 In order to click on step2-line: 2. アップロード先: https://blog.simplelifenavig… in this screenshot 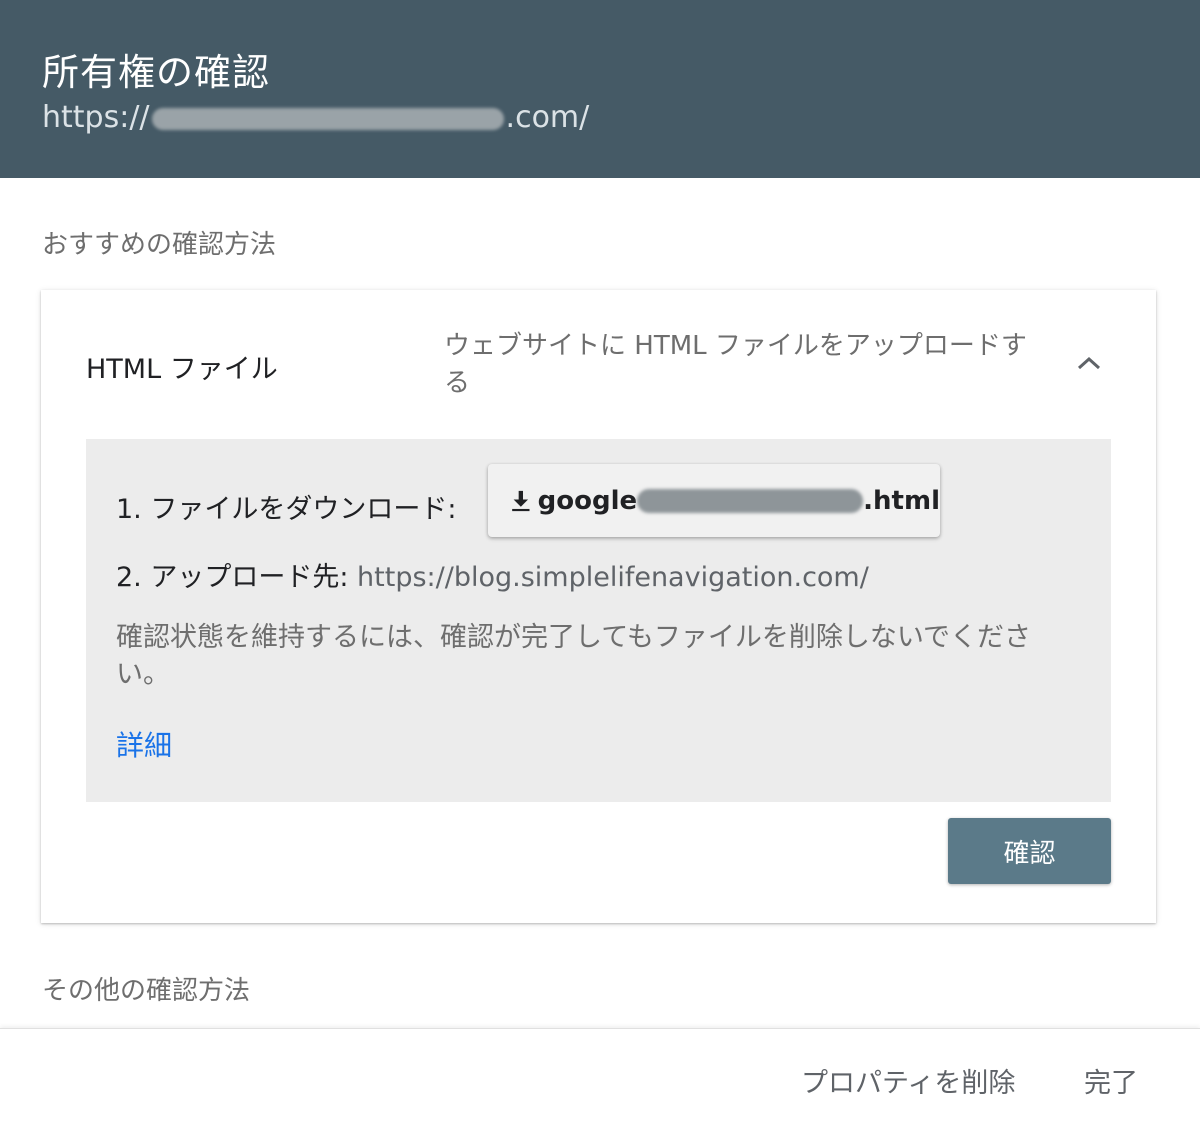, I will do `click(492, 574)`.